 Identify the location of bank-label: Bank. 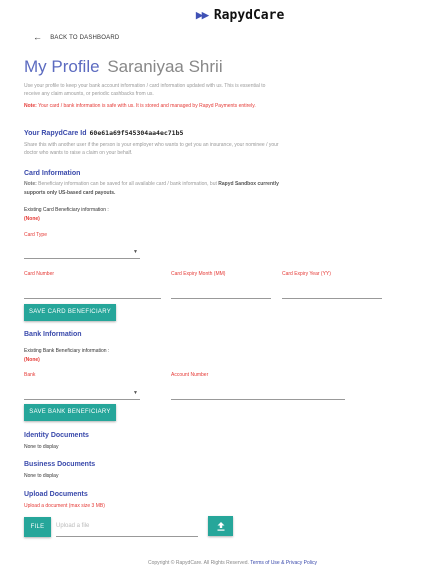
(30, 375).